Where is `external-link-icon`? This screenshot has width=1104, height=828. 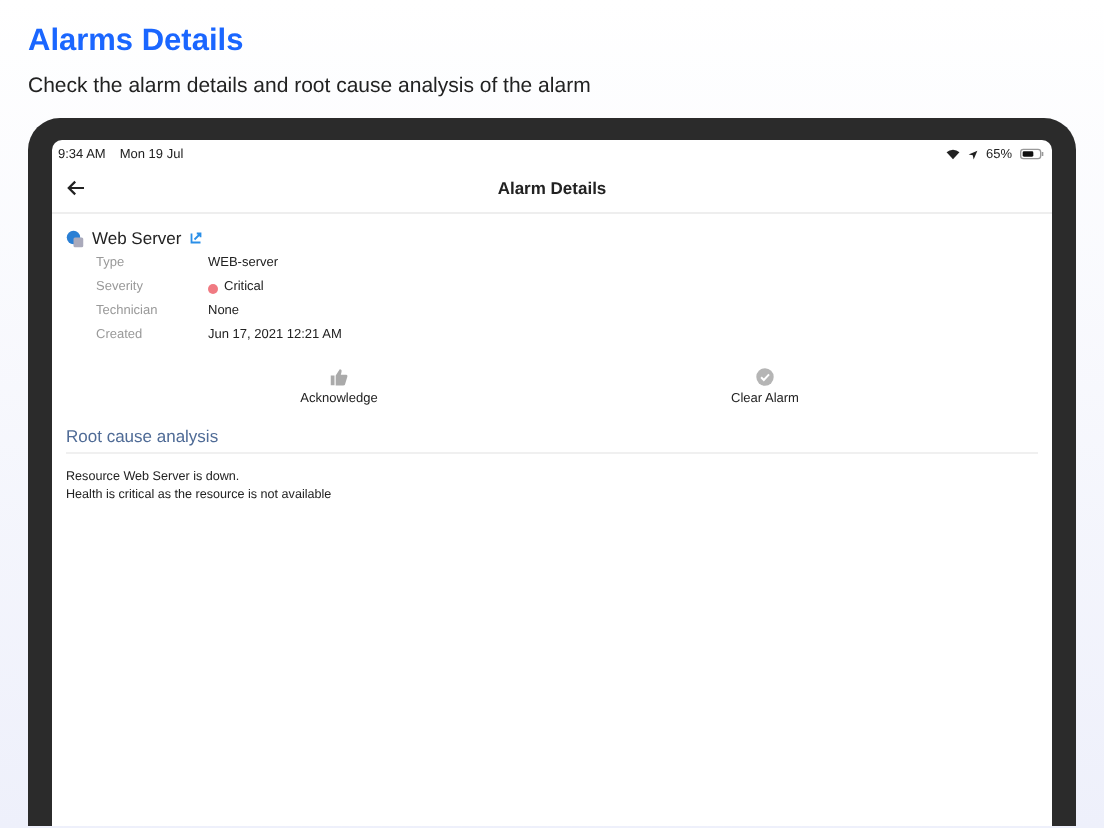
external-link-icon is located at coordinates (195, 238).